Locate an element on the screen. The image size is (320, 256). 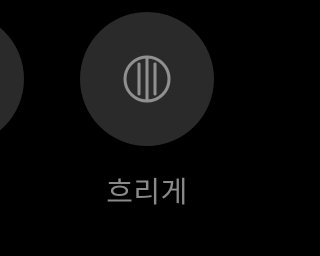
option-label: 흐리게 is located at coordinates (147, 192).